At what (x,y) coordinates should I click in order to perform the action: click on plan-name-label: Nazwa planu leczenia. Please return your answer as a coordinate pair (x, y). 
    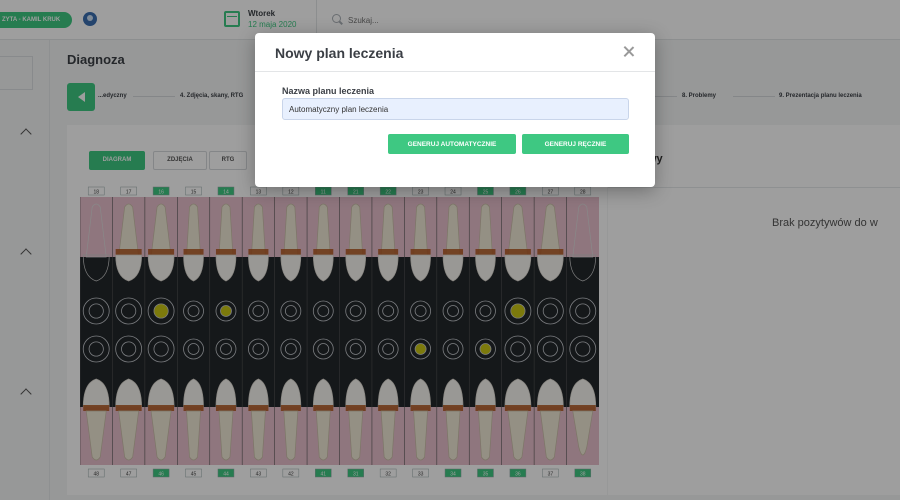
    Looking at the image, I should click on (328, 91).